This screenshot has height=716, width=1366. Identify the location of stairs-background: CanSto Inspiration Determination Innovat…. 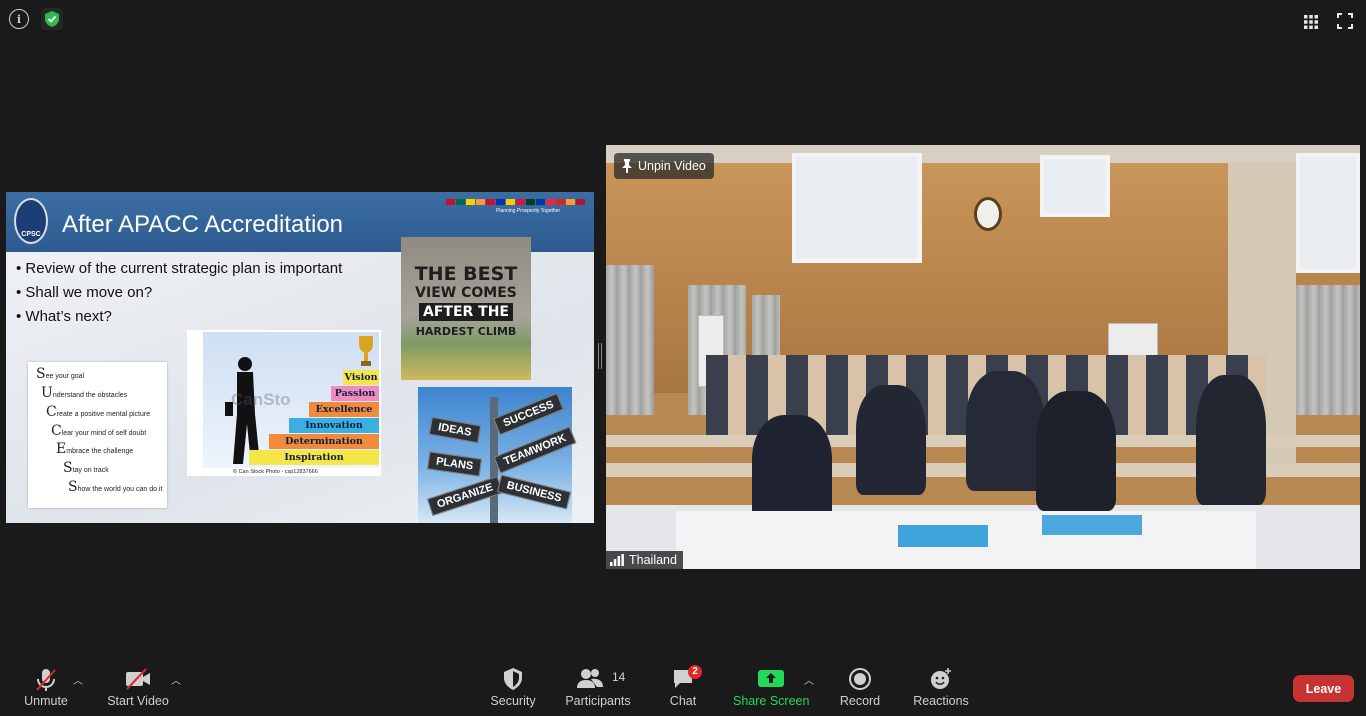
(291, 400).